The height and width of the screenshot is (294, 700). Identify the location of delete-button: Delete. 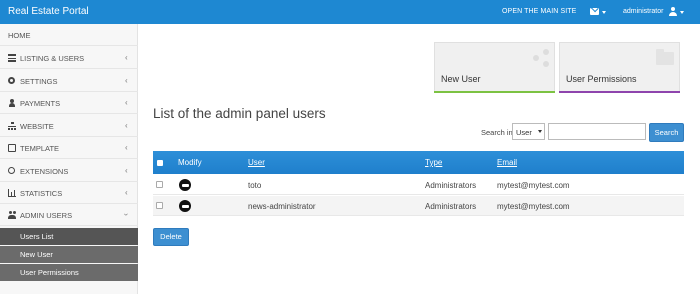
(171, 237).